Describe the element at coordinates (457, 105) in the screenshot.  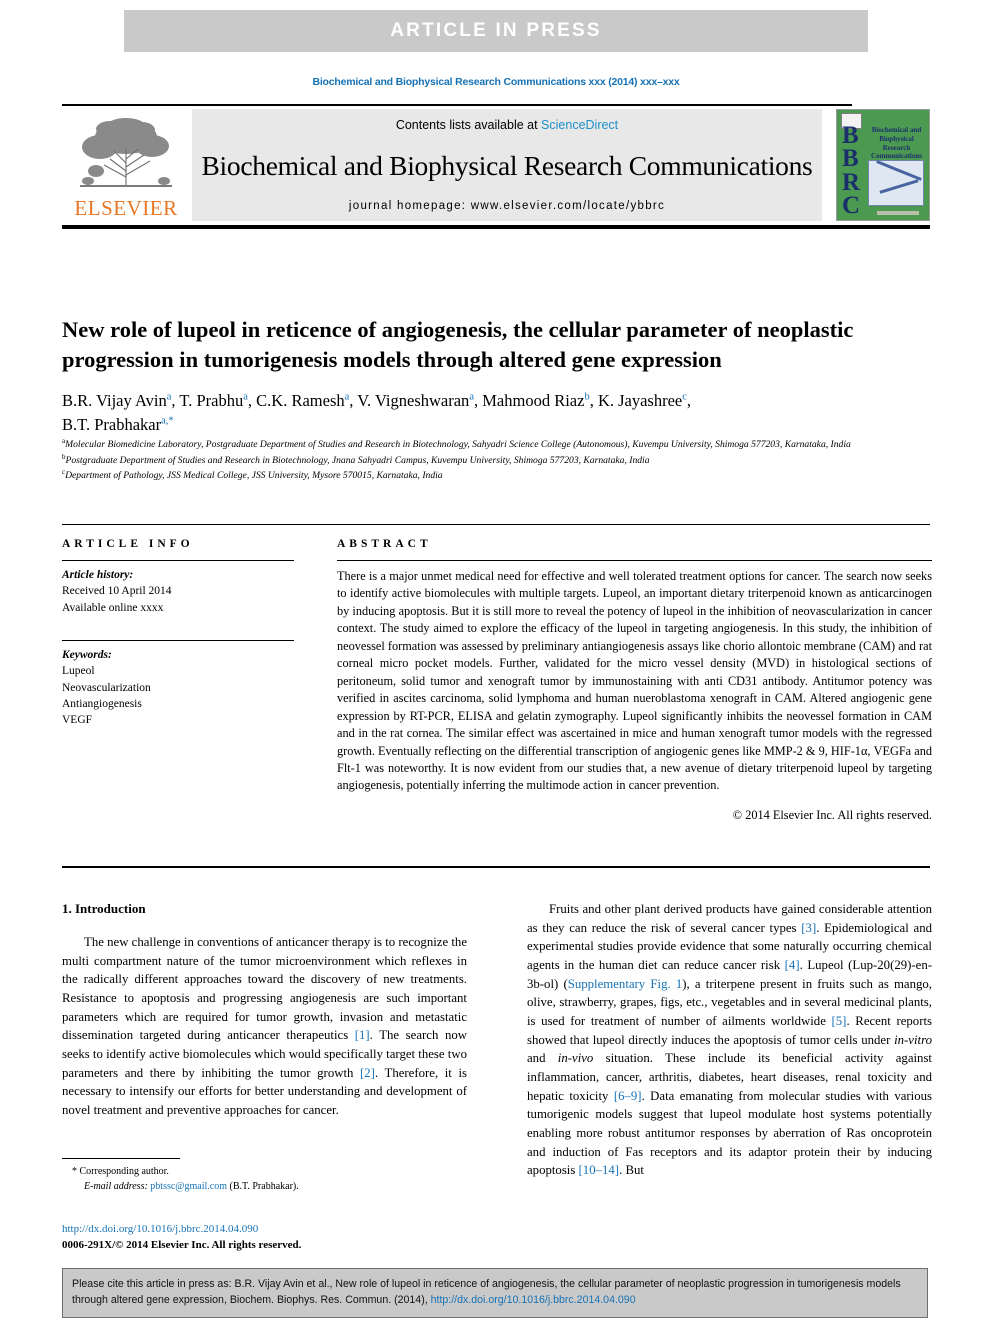
I see `masthead-top-rule` at that location.